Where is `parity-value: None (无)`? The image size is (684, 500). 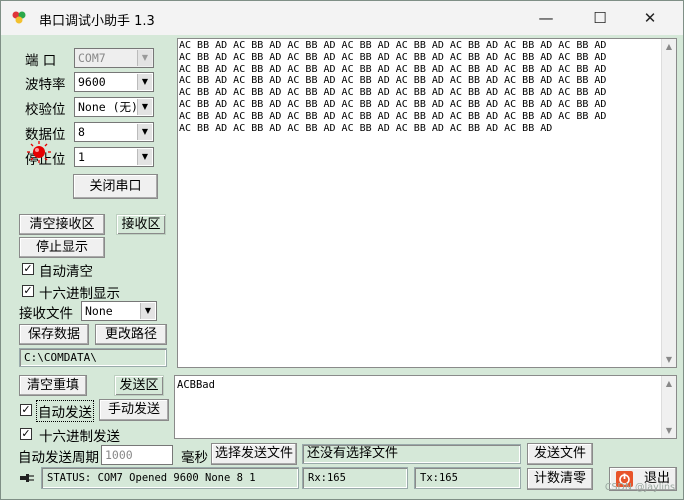 parity-value: None (无) is located at coordinates (108, 107).